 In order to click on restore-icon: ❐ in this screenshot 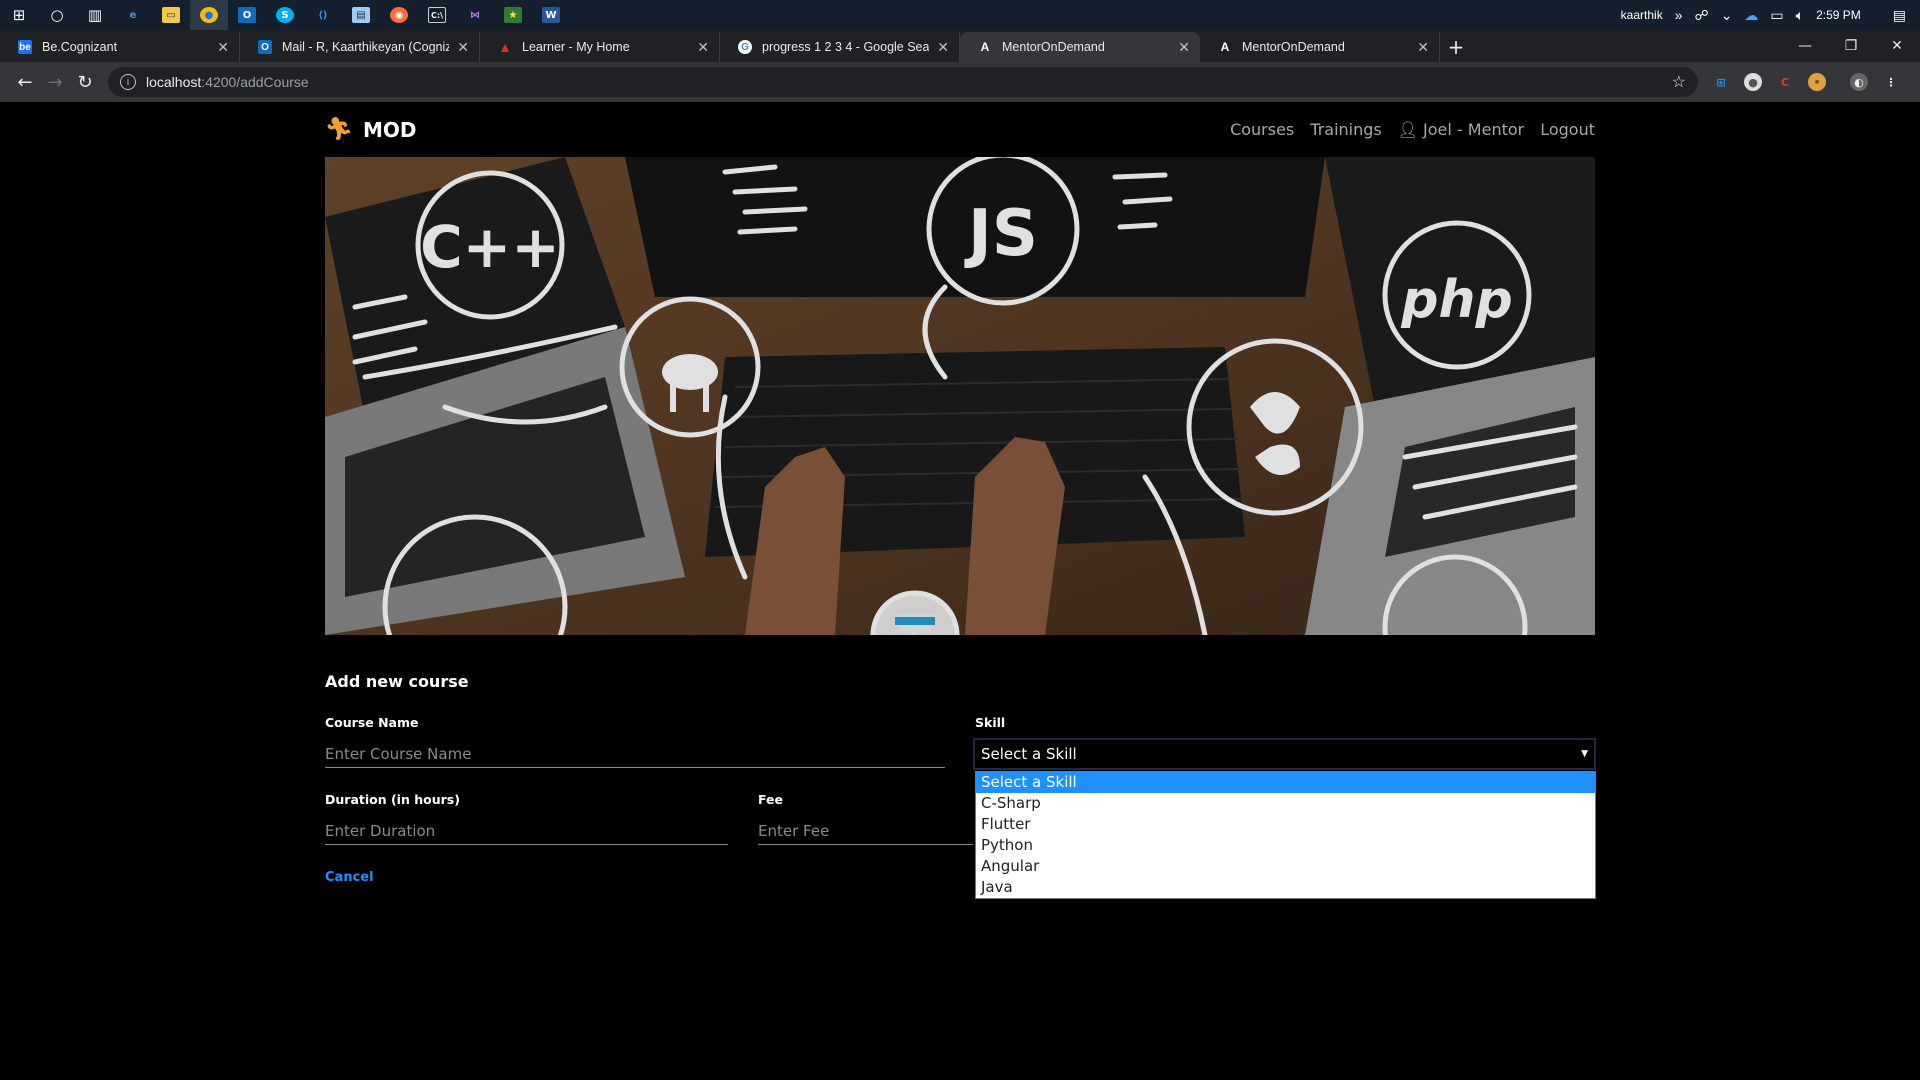, I will do `click(1851, 46)`.